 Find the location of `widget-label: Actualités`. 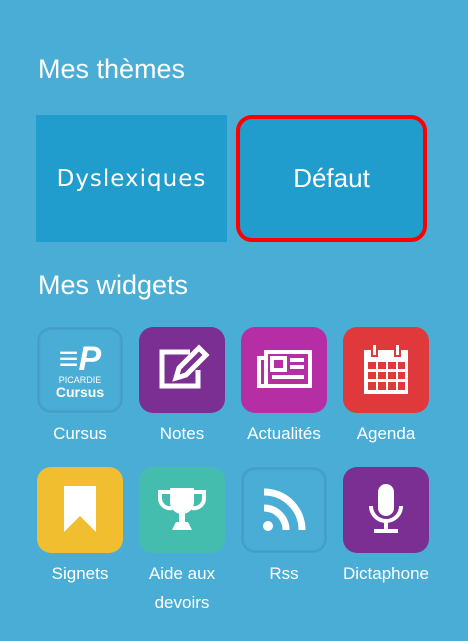

widget-label: Actualités is located at coordinates (284, 433).